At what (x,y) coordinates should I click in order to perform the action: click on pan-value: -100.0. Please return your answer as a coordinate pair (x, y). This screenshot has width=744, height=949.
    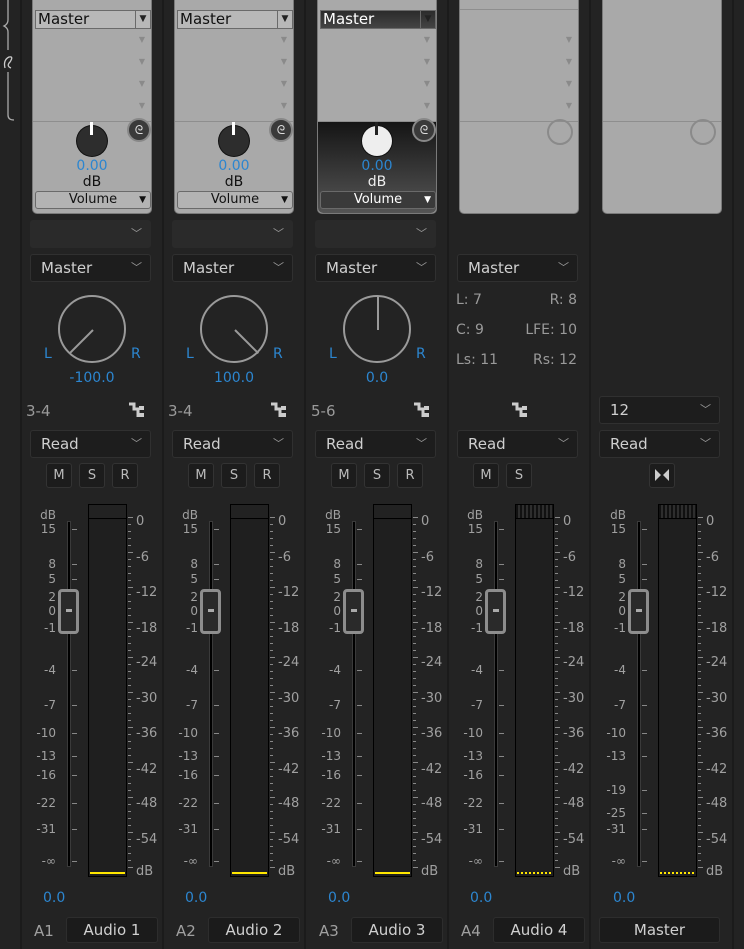
    Looking at the image, I should click on (92, 378).